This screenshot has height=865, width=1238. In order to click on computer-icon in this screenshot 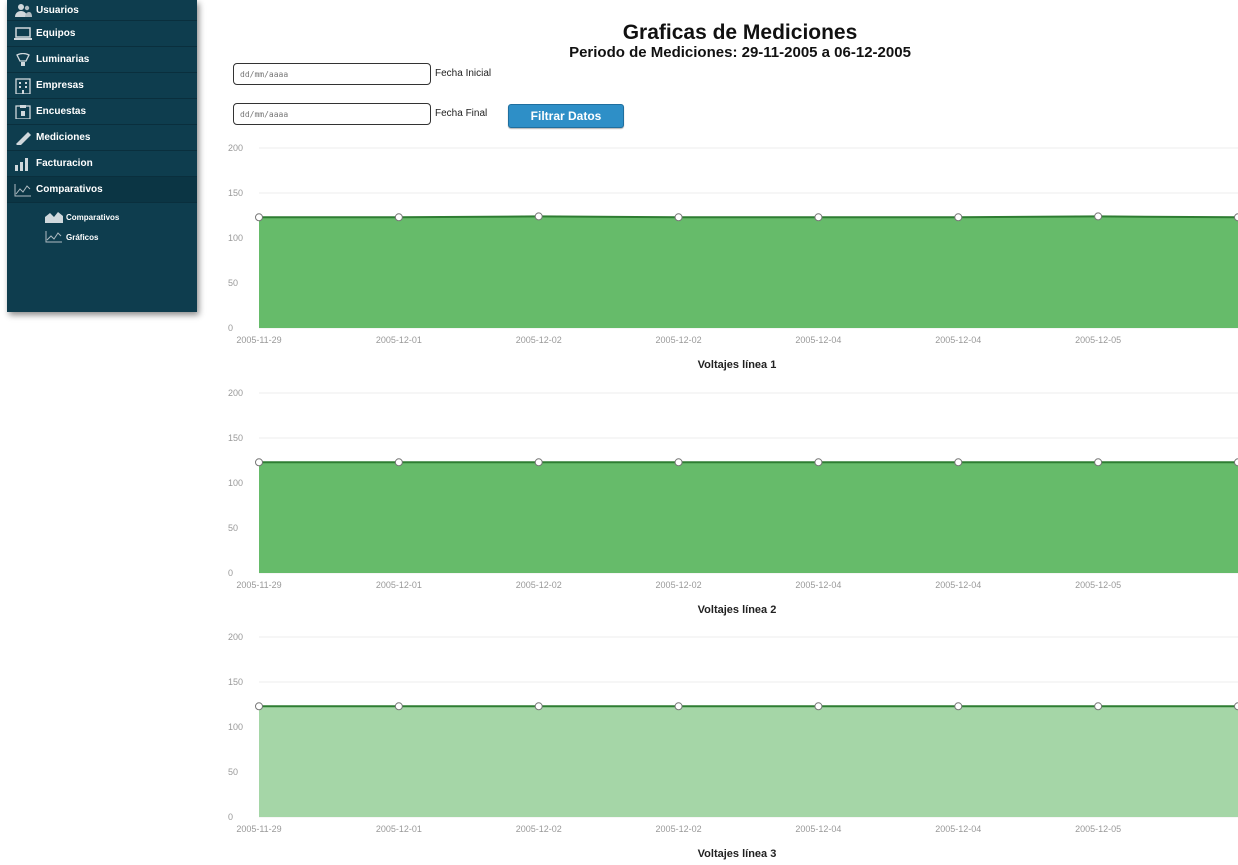, I will do `click(23, 34)`.